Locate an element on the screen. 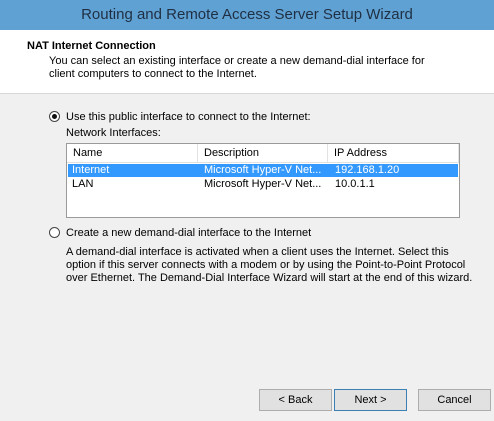 The width and height of the screenshot is (494, 421). interface-row-lan: LAN Microsoft Hyper-V Net... 10.0.1.1 is located at coordinates (263, 184).